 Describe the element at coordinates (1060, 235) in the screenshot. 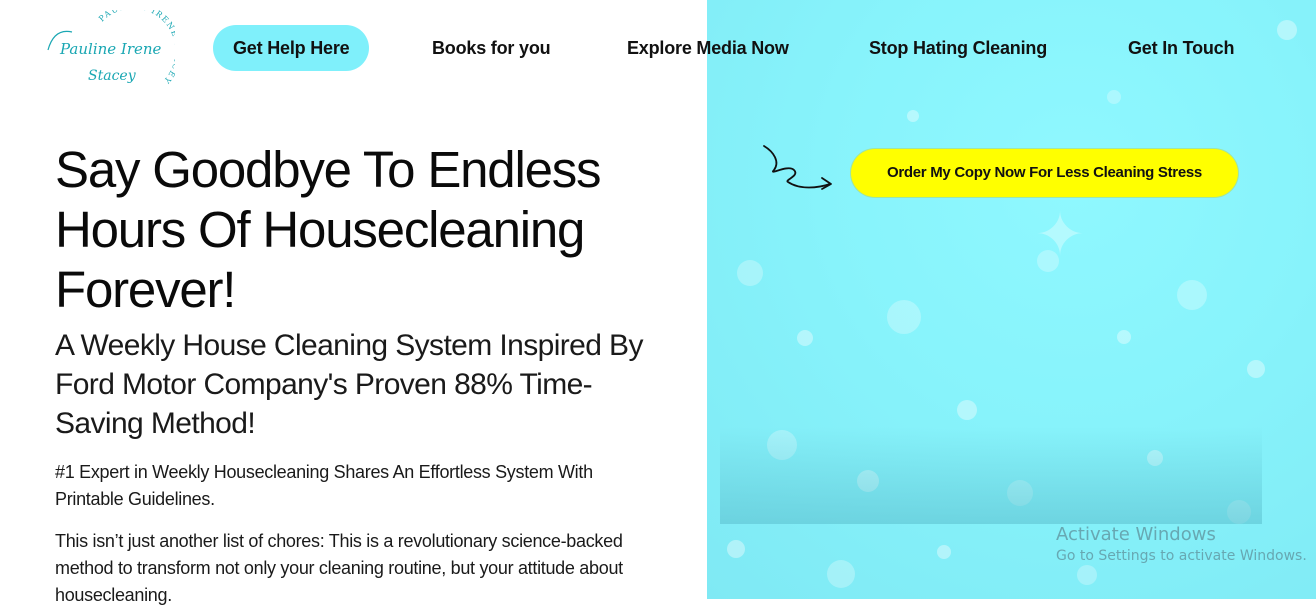

I see `sparkle-icon: ✦` at that location.